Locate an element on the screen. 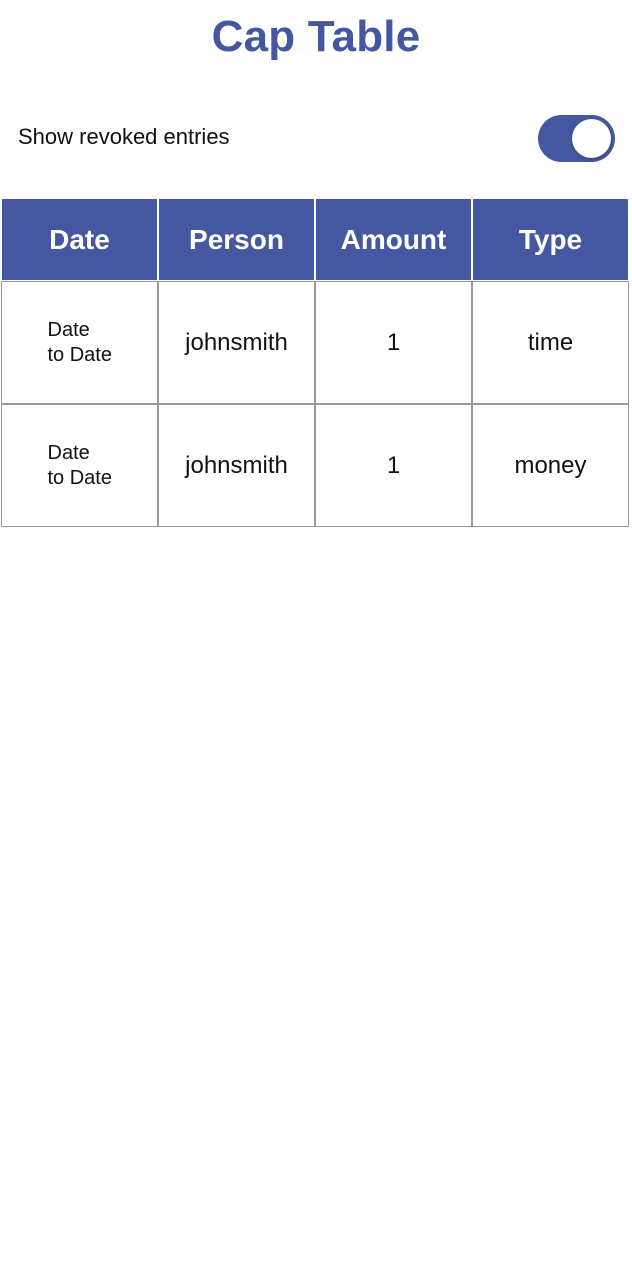 This screenshot has height=1262, width=632. table-row: Date to Date johnsmith 1 money is located at coordinates (315, 465).